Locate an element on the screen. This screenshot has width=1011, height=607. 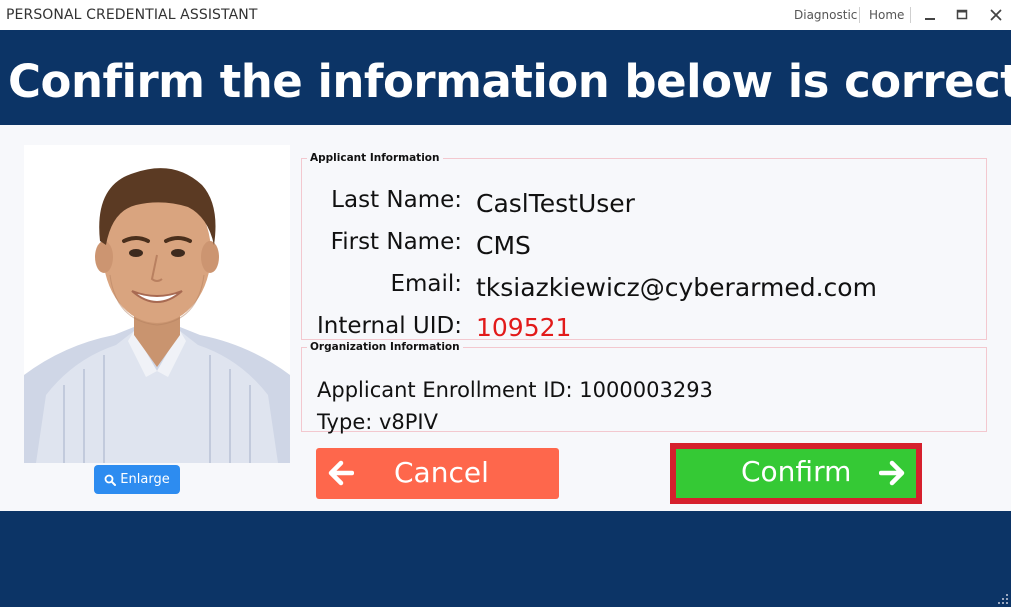
applicant-information-legend: Applicant Information is located at coordinates (375, 158).